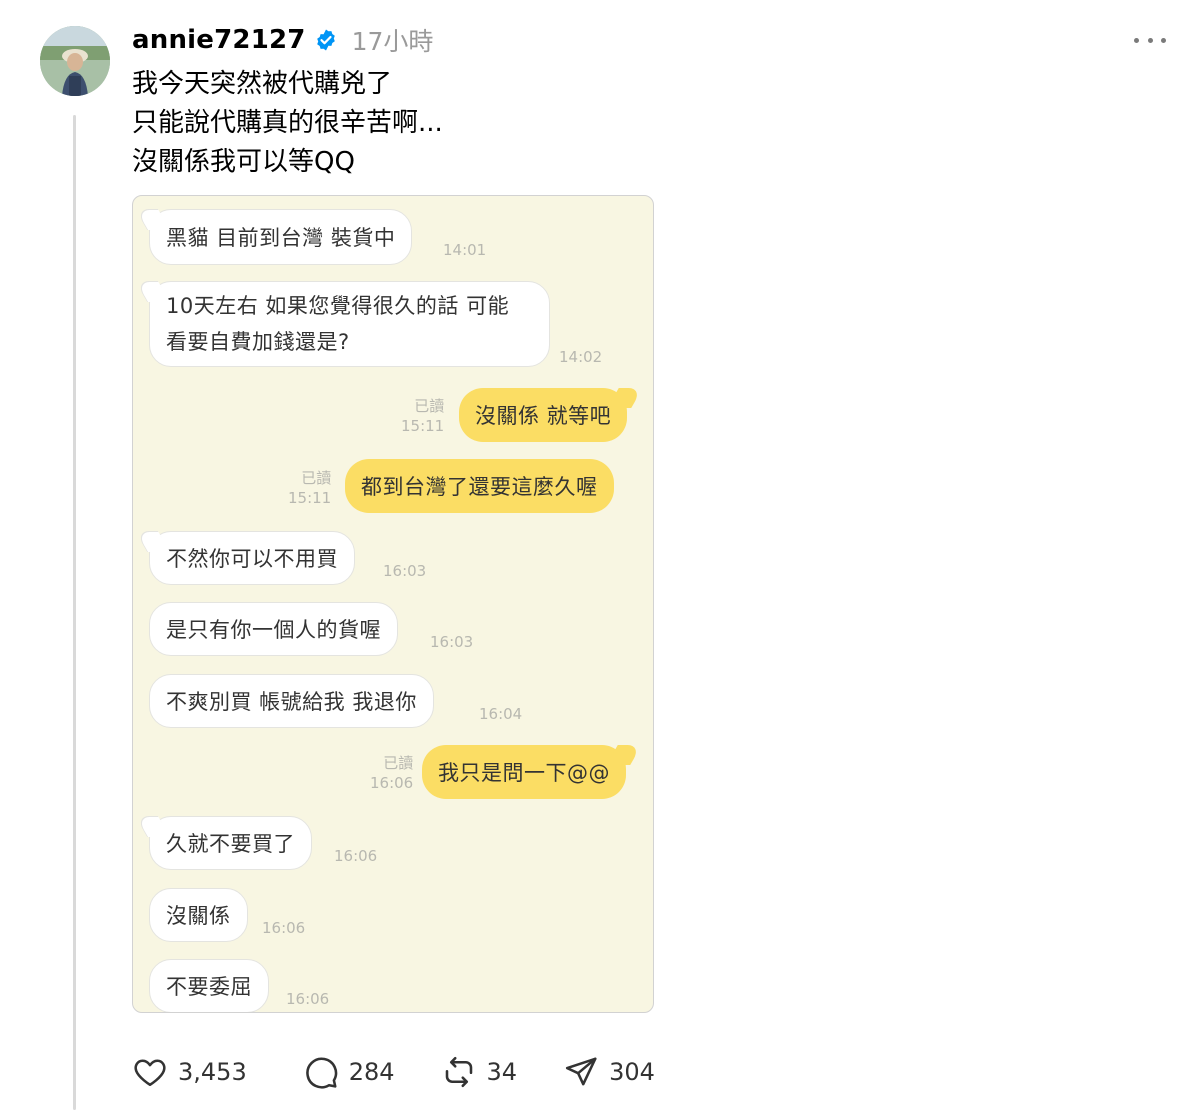 The image size is (1200, 1112). Describe the element at coordinates (479, 1072) in the screenshot. I see `repost-button: 34` at that location.